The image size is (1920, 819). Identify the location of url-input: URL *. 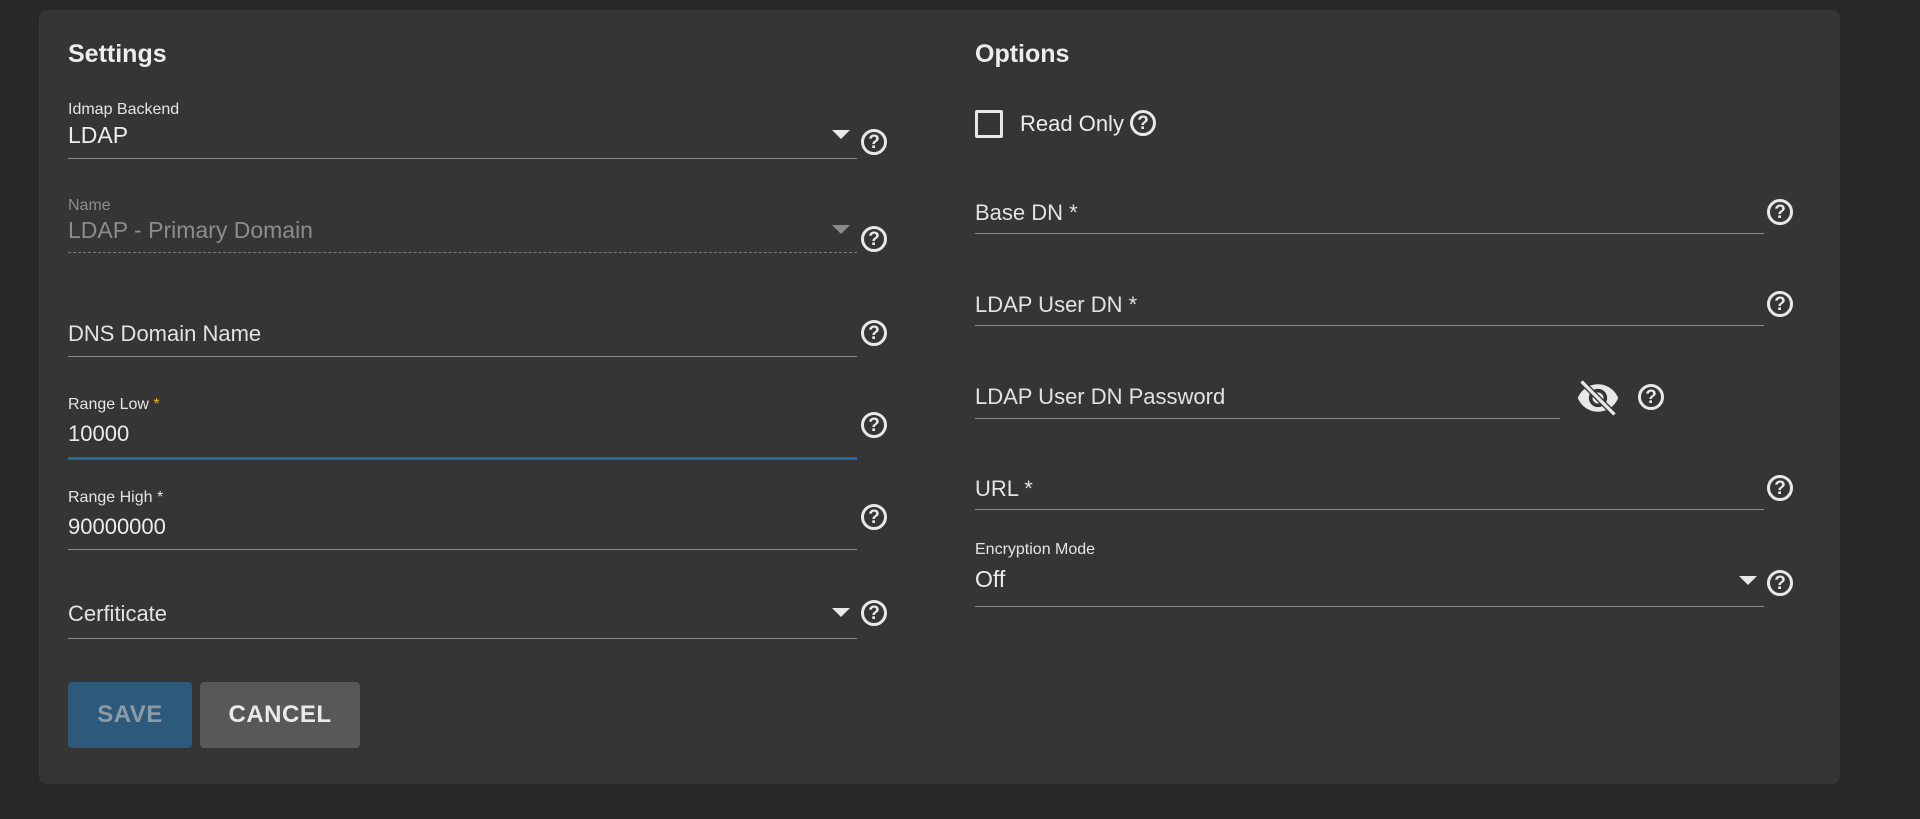
(1369, 499).